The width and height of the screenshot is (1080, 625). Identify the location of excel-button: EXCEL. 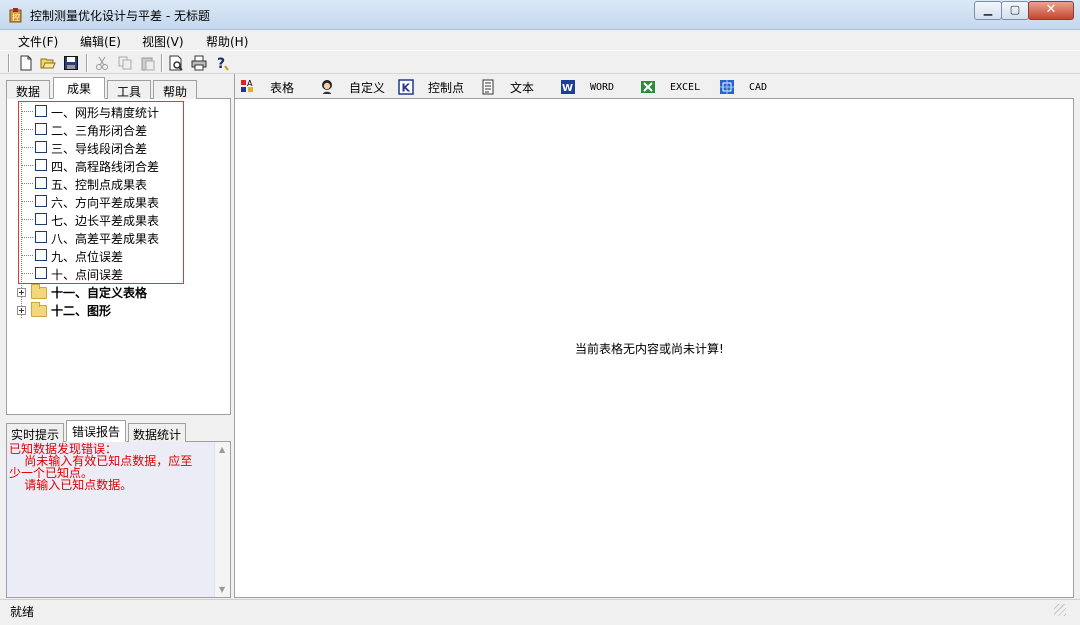
(670, 87).